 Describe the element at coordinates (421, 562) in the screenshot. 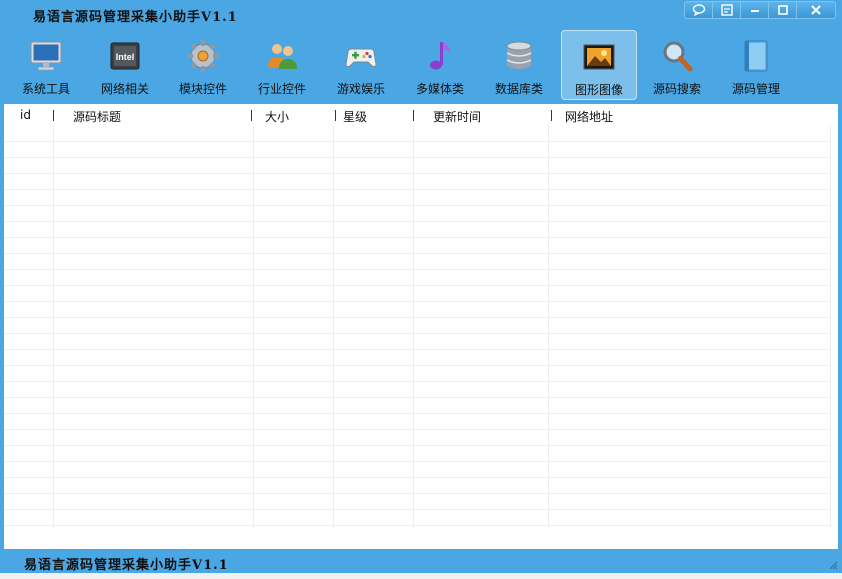

I see `status-bar: 易语言源码管理采集小助手V1.1` at that location.